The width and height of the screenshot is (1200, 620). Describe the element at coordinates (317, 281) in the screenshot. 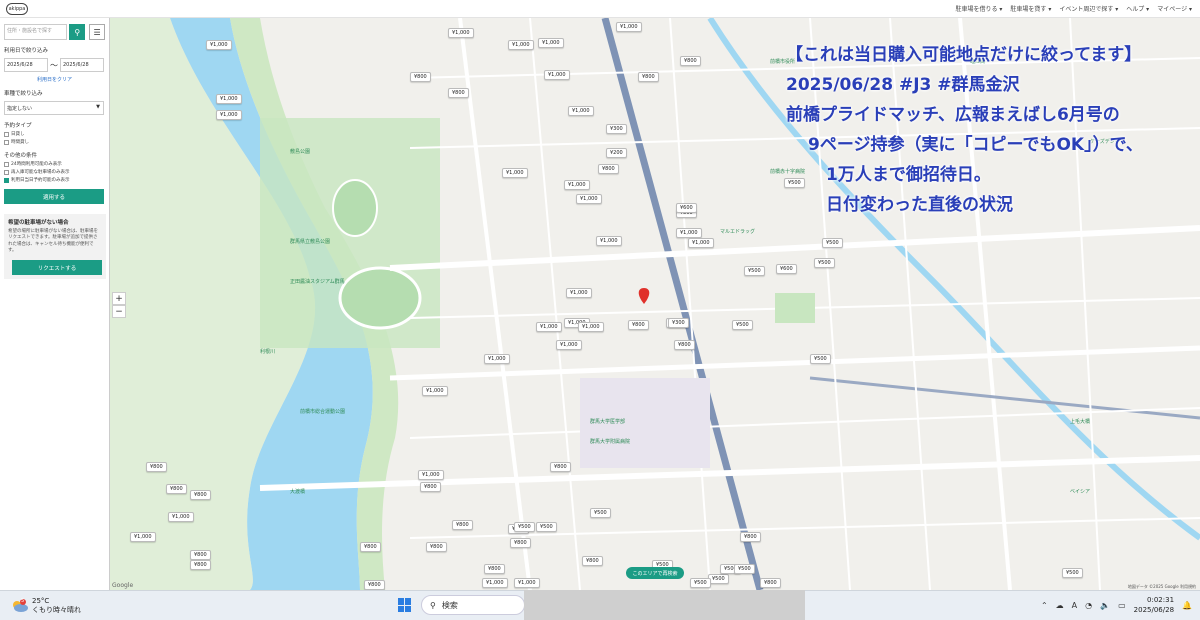

I see `map-poi-label: 正田醤油スタジアム群馬` at that location.